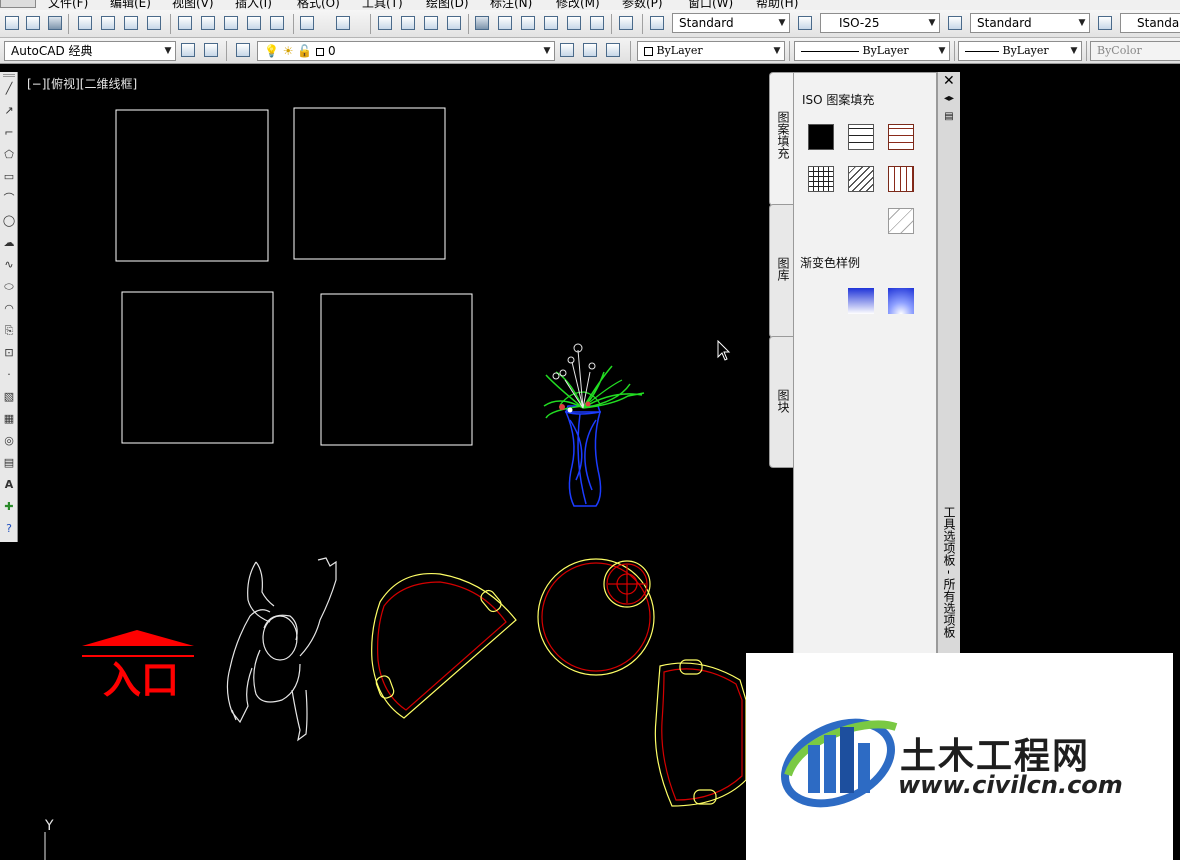 This screenshot has height=860, width=1180. Describe the element at coordinates (781, 271) in the screenshot. I see `tab-gallery: 图库` at that location.